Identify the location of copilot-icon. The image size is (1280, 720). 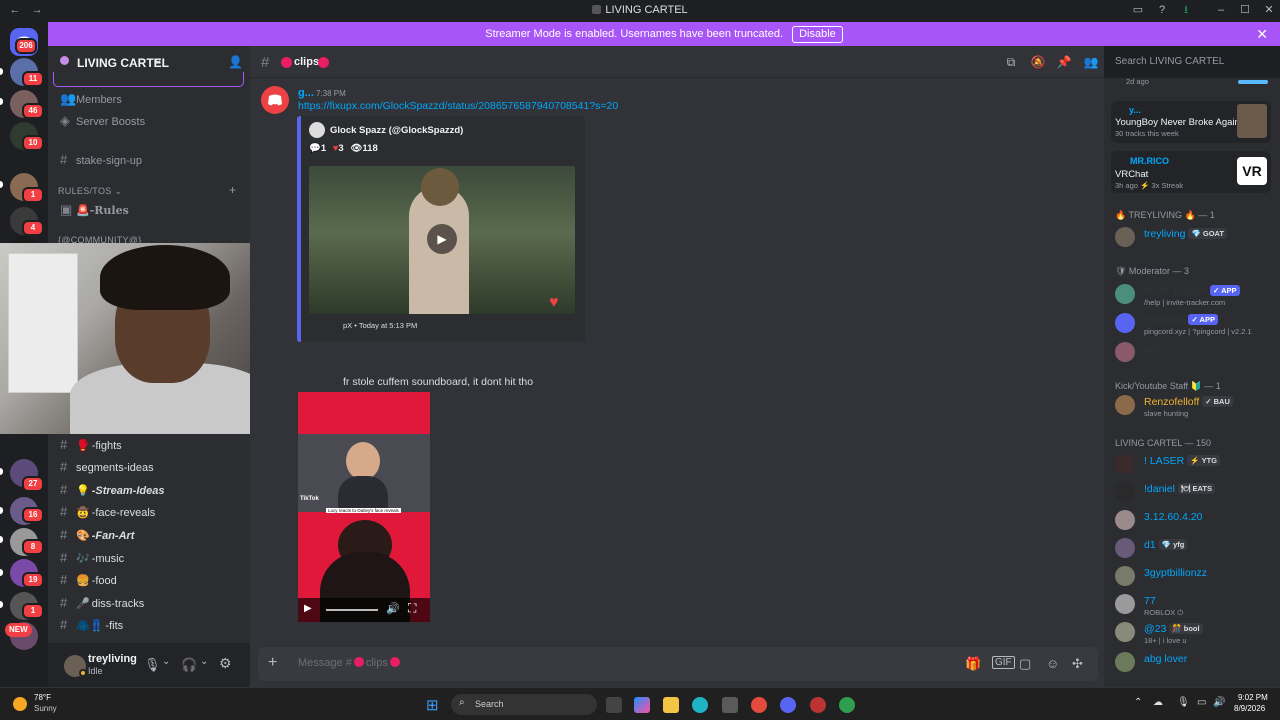
(642, 705).